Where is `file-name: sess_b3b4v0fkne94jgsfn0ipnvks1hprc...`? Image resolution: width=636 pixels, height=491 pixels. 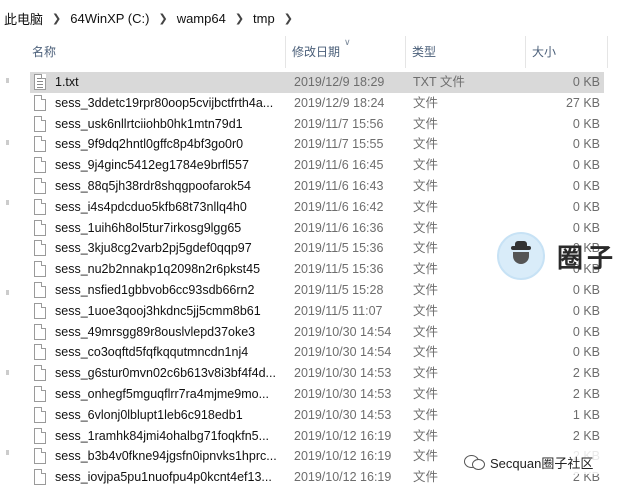
file-name: sess_b3b4v0fkne94jgsfn0ipnvks1hprc... is located at coordinates (166, 456).